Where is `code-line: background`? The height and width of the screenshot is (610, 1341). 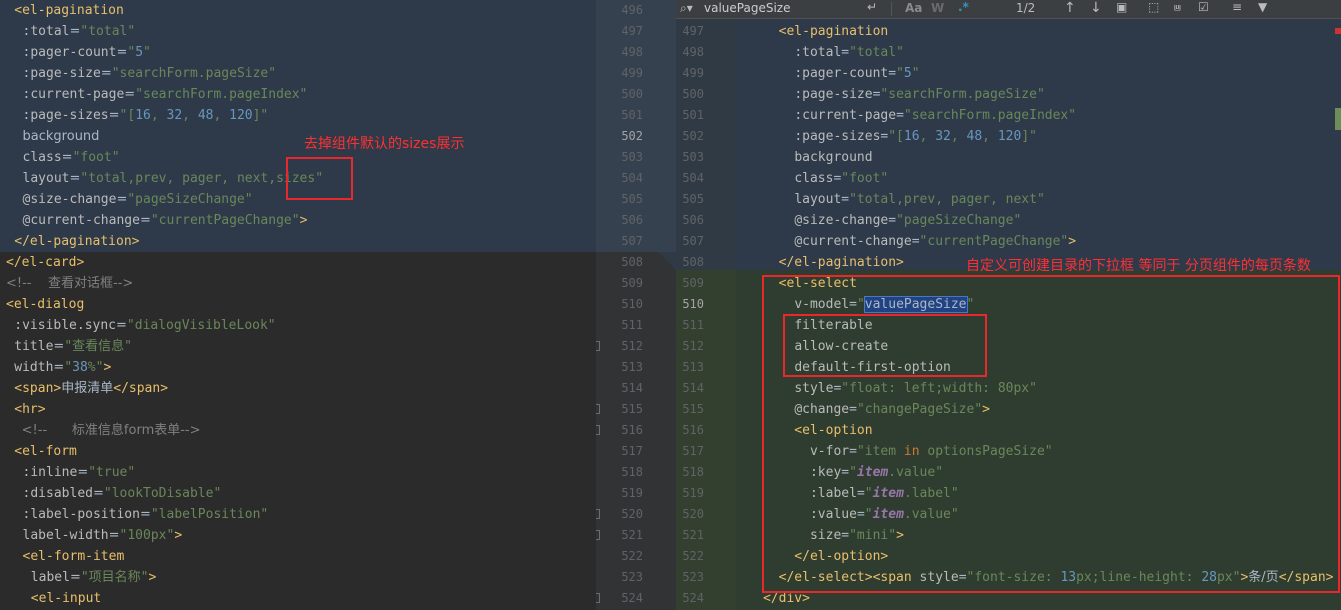 code-line: background is located at coordinates (53, 136).